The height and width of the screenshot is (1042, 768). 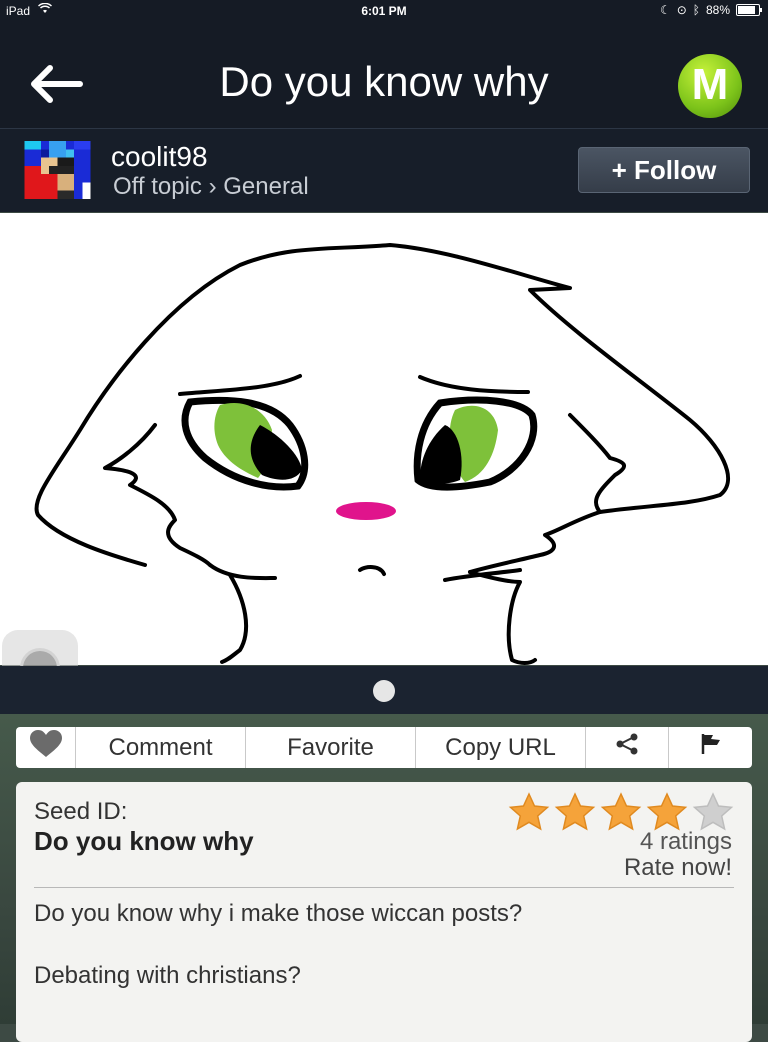 What do you see at coordinates (144, 841) in the screenshot?
I see `seed-name: Do you know why` at bounding box center [144, 841].